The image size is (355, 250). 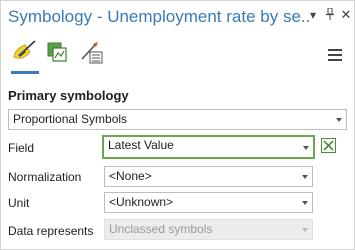 What do you see at coordinates (21, 148) in the screenshot?
I see `field-label: Field` at bounding box center [21, 148].